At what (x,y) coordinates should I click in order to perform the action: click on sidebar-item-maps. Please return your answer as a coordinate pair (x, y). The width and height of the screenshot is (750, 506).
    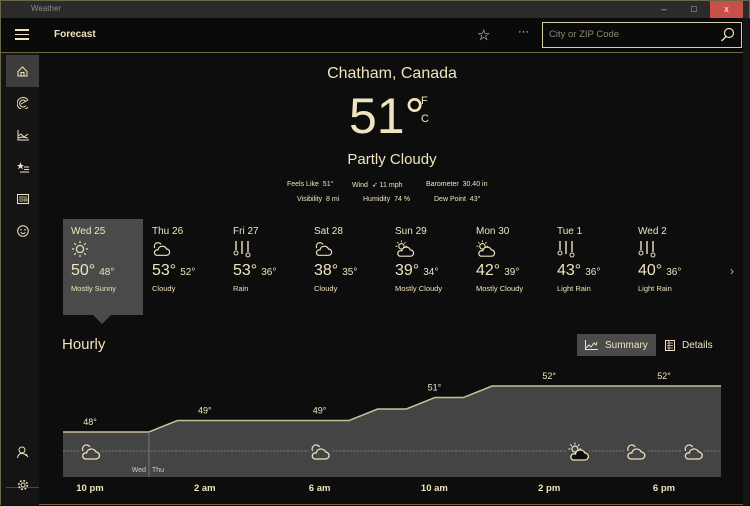
    Looking at the image, I should click on (22, 103).